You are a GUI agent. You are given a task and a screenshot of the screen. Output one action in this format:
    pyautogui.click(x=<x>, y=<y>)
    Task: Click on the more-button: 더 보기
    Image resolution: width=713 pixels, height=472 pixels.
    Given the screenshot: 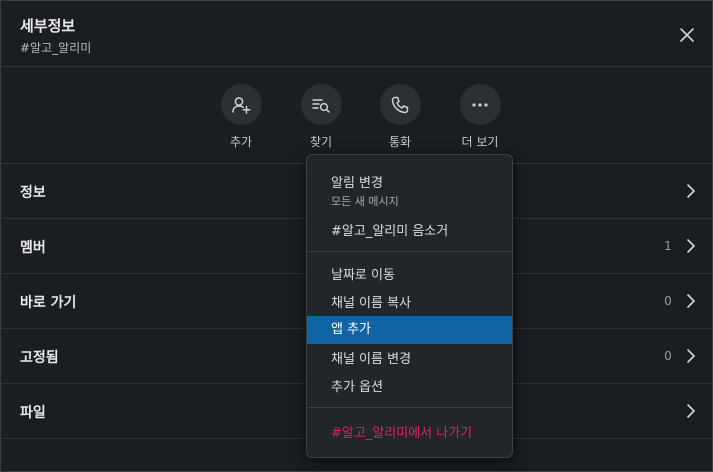 What is the action you would take?
    pyautogui.click(x=480, y=117)
    